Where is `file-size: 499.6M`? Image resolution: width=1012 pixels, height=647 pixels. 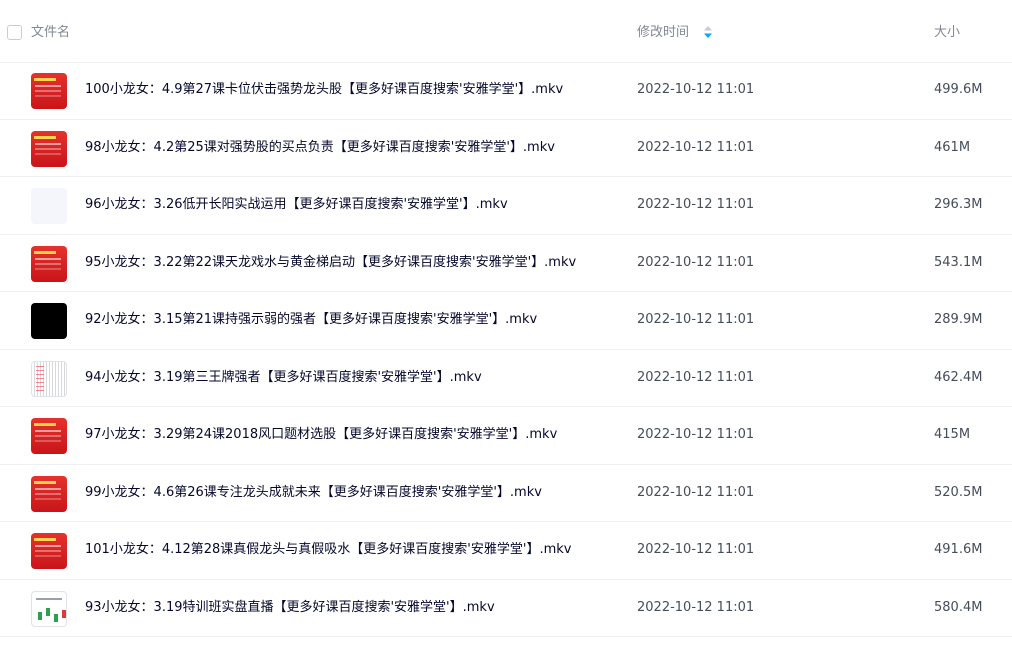
file-size: 499.6M is located at coordinates (958, 89).